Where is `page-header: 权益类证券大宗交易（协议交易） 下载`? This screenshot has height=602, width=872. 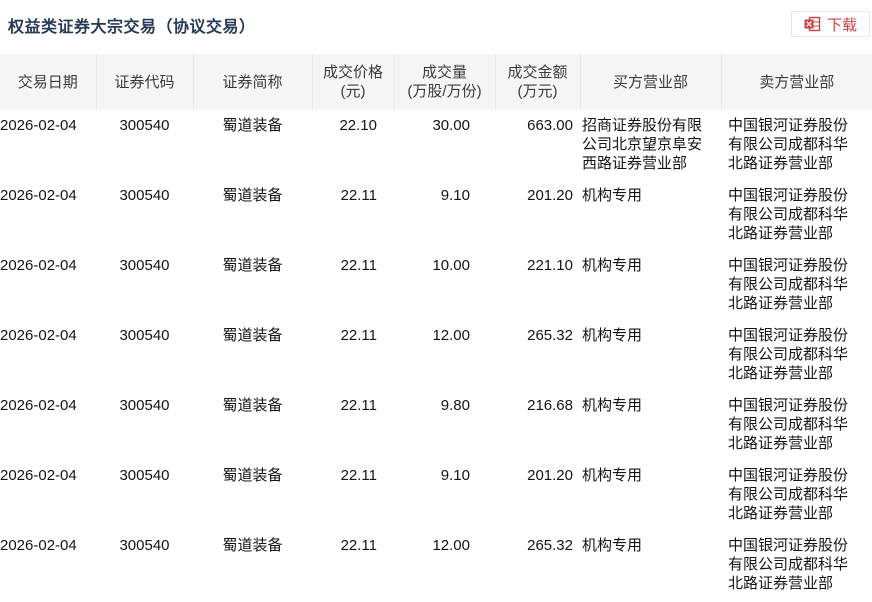
page-header: 权益类证券大宗交易（协议交易） 下载 is located at coordinates (436, 27).